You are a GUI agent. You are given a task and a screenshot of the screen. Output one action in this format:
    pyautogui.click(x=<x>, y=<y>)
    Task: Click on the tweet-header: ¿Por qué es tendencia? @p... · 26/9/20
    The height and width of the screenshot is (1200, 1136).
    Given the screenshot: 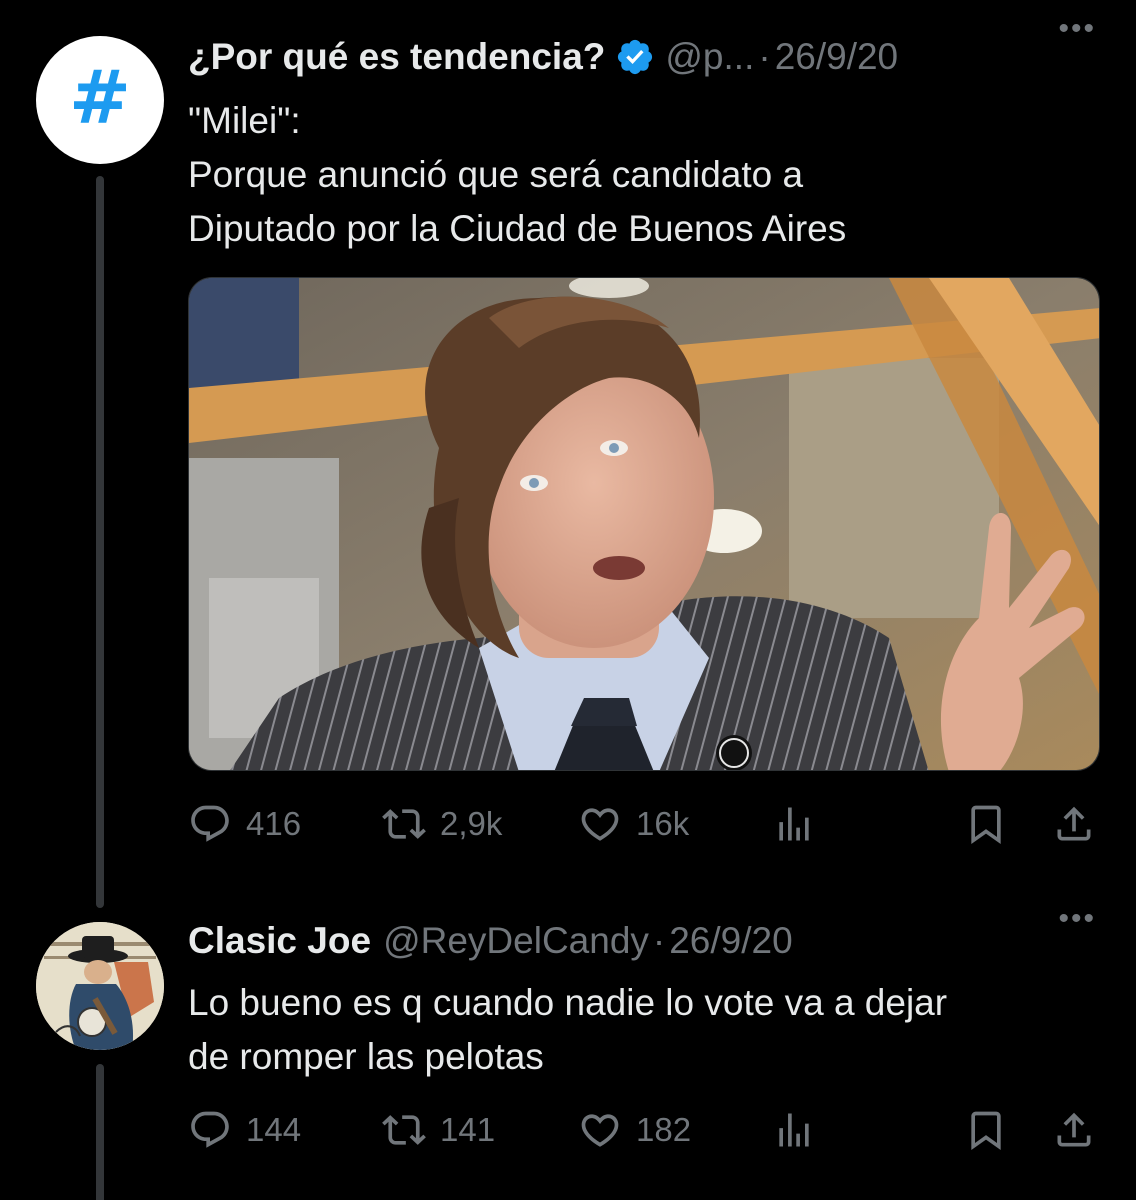 What is the action you would take?
    pyautogui.click(x=642, y=57)
    